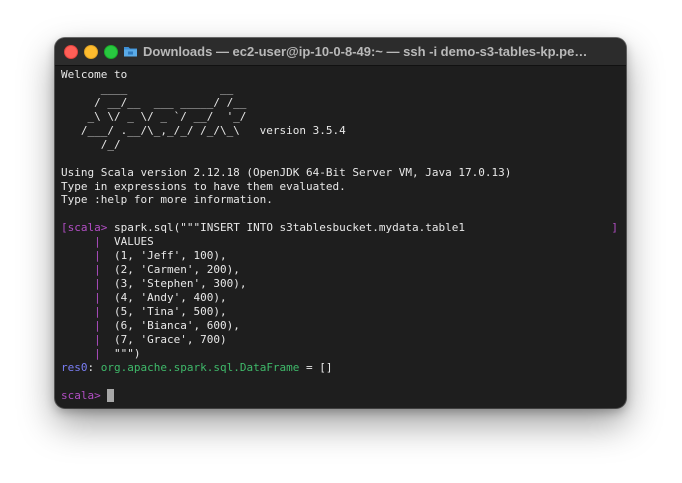  What do you see at coordinates (111, 52) in the screenshot?
I see `zoom-button` at bounding box center [111, 52].